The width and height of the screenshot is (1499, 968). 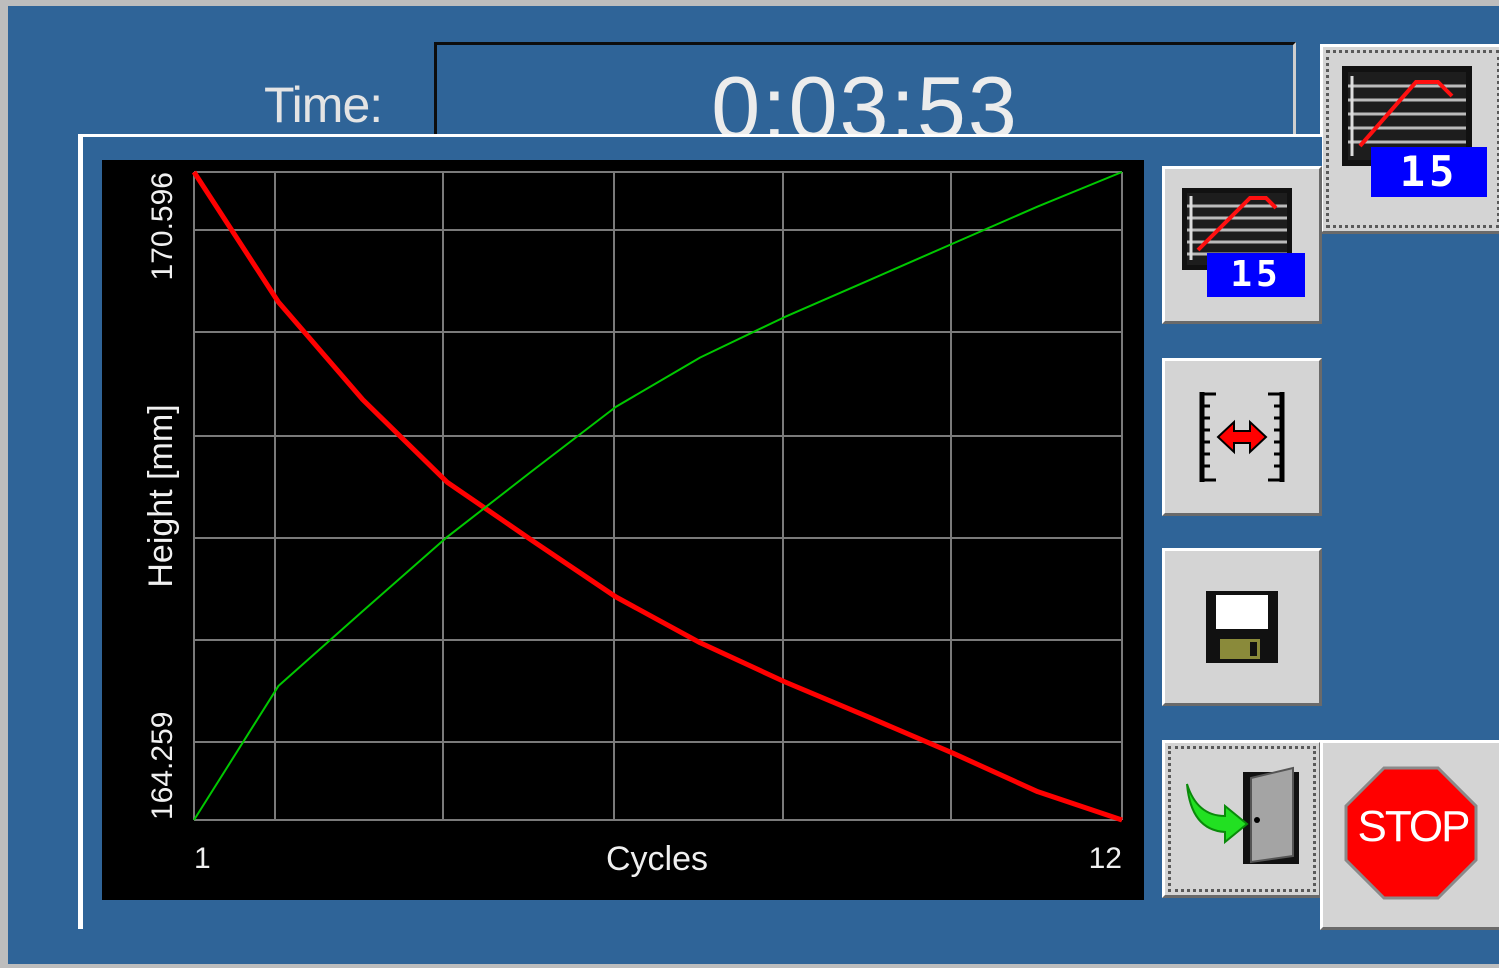 What do you see at coordinates (1237, 229) in the screenshot?
I see `trend-small-icon` at bounding box center [1237, 229].